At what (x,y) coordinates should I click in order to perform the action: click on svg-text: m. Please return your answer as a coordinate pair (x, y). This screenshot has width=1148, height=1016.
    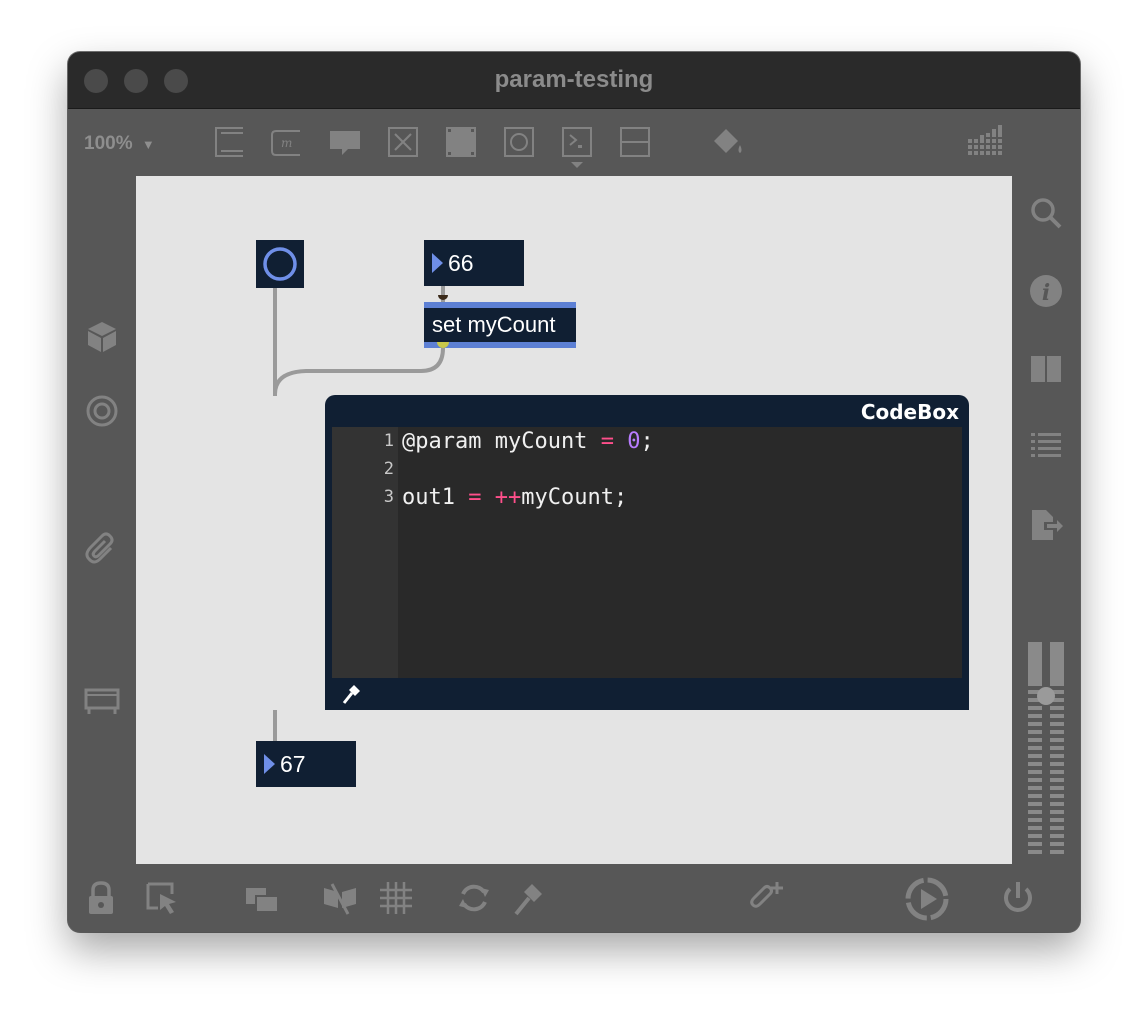
    Looking at the image, I should click on (286, 143).